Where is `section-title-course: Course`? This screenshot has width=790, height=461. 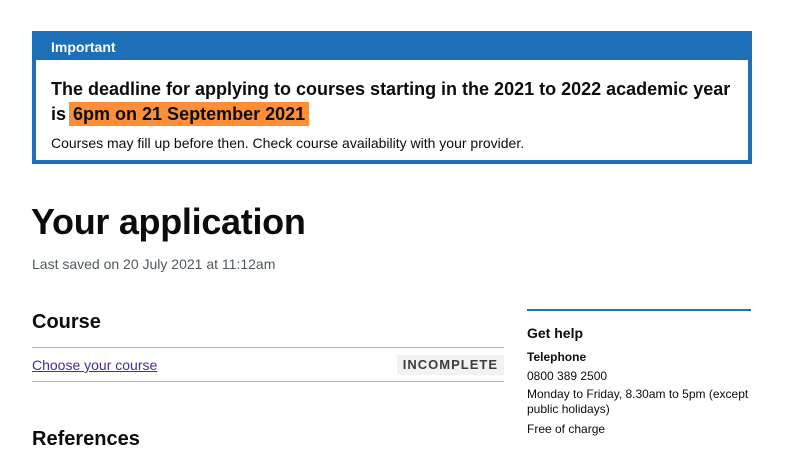
section-title-course: Course is located at coordinates (66, 322).